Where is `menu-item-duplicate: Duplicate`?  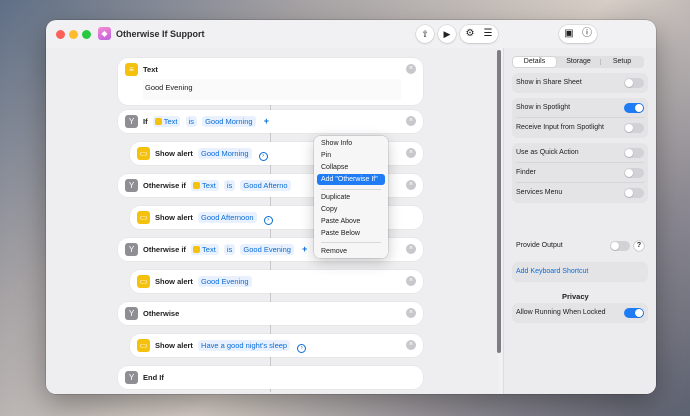
menu-item-duplicate: Duplicate is located at coordinates (351, 197).